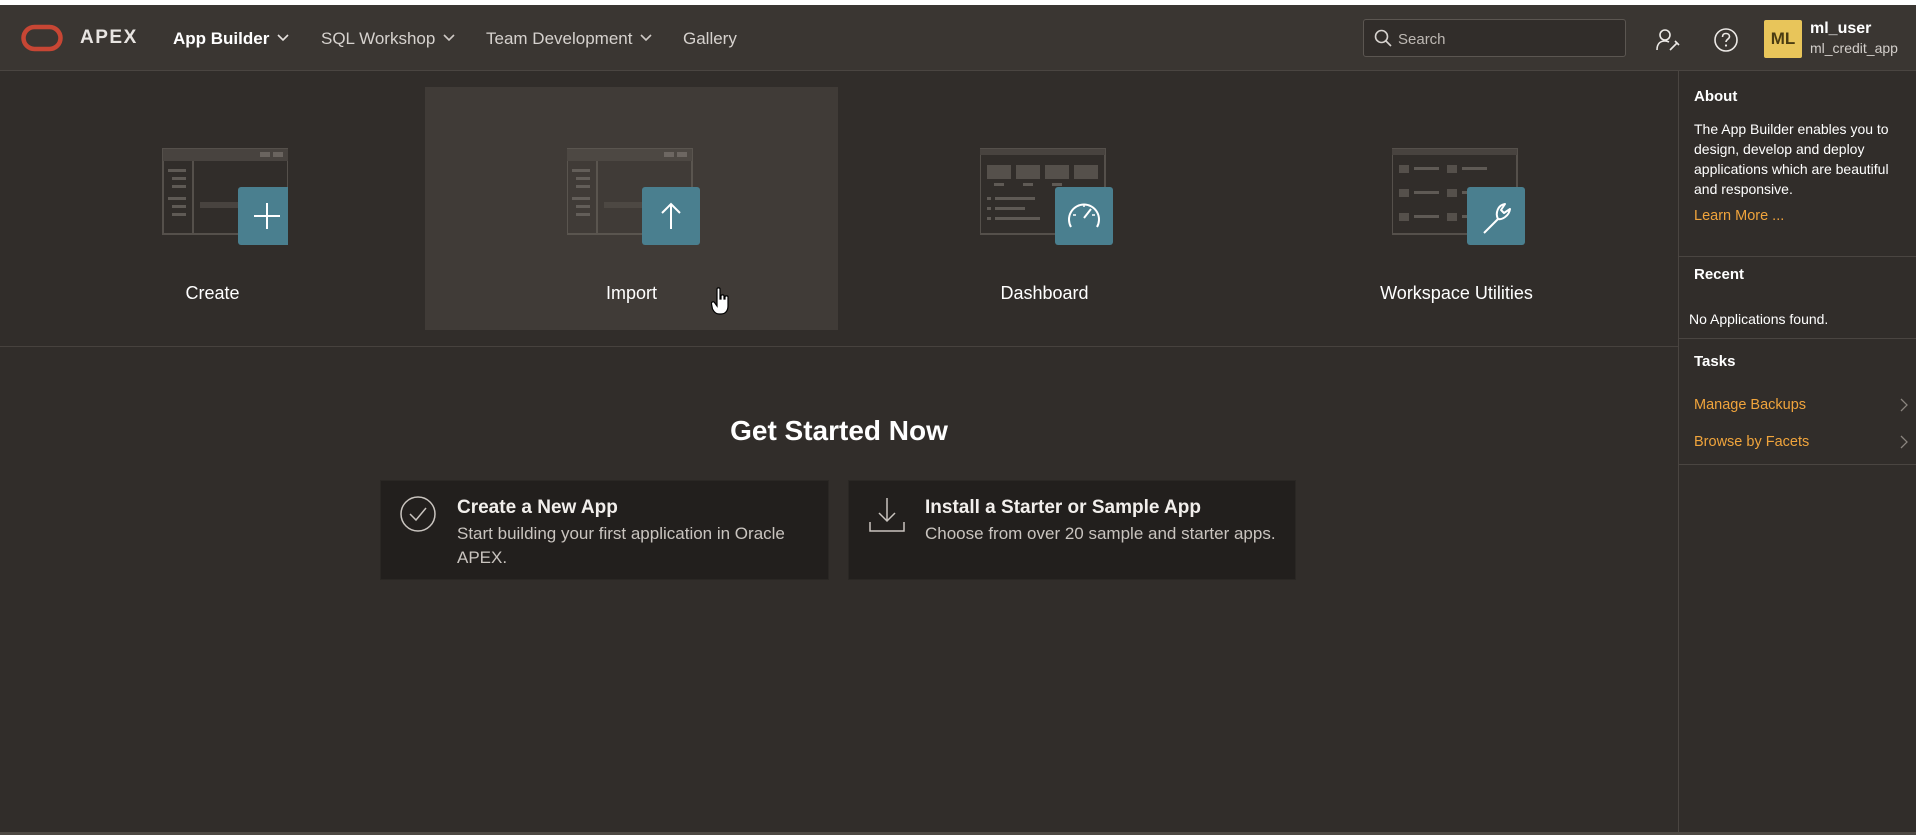 The image size is (1916, 835). Describe the element at coordinates (1063, 507) in the screenshot. I see `install-starter-app-title: Install a Starter or Sample App` at that location.